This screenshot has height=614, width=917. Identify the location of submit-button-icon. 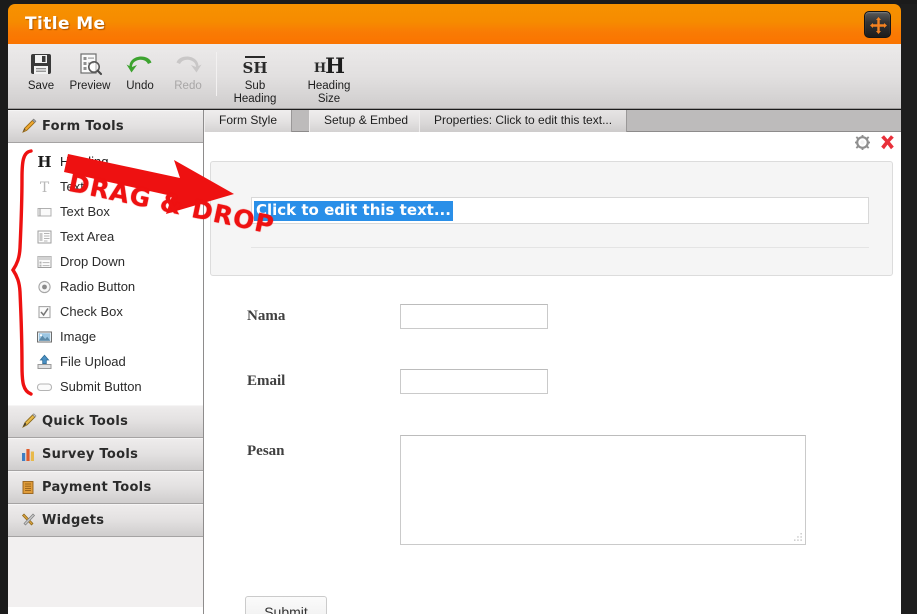
(48, 387).